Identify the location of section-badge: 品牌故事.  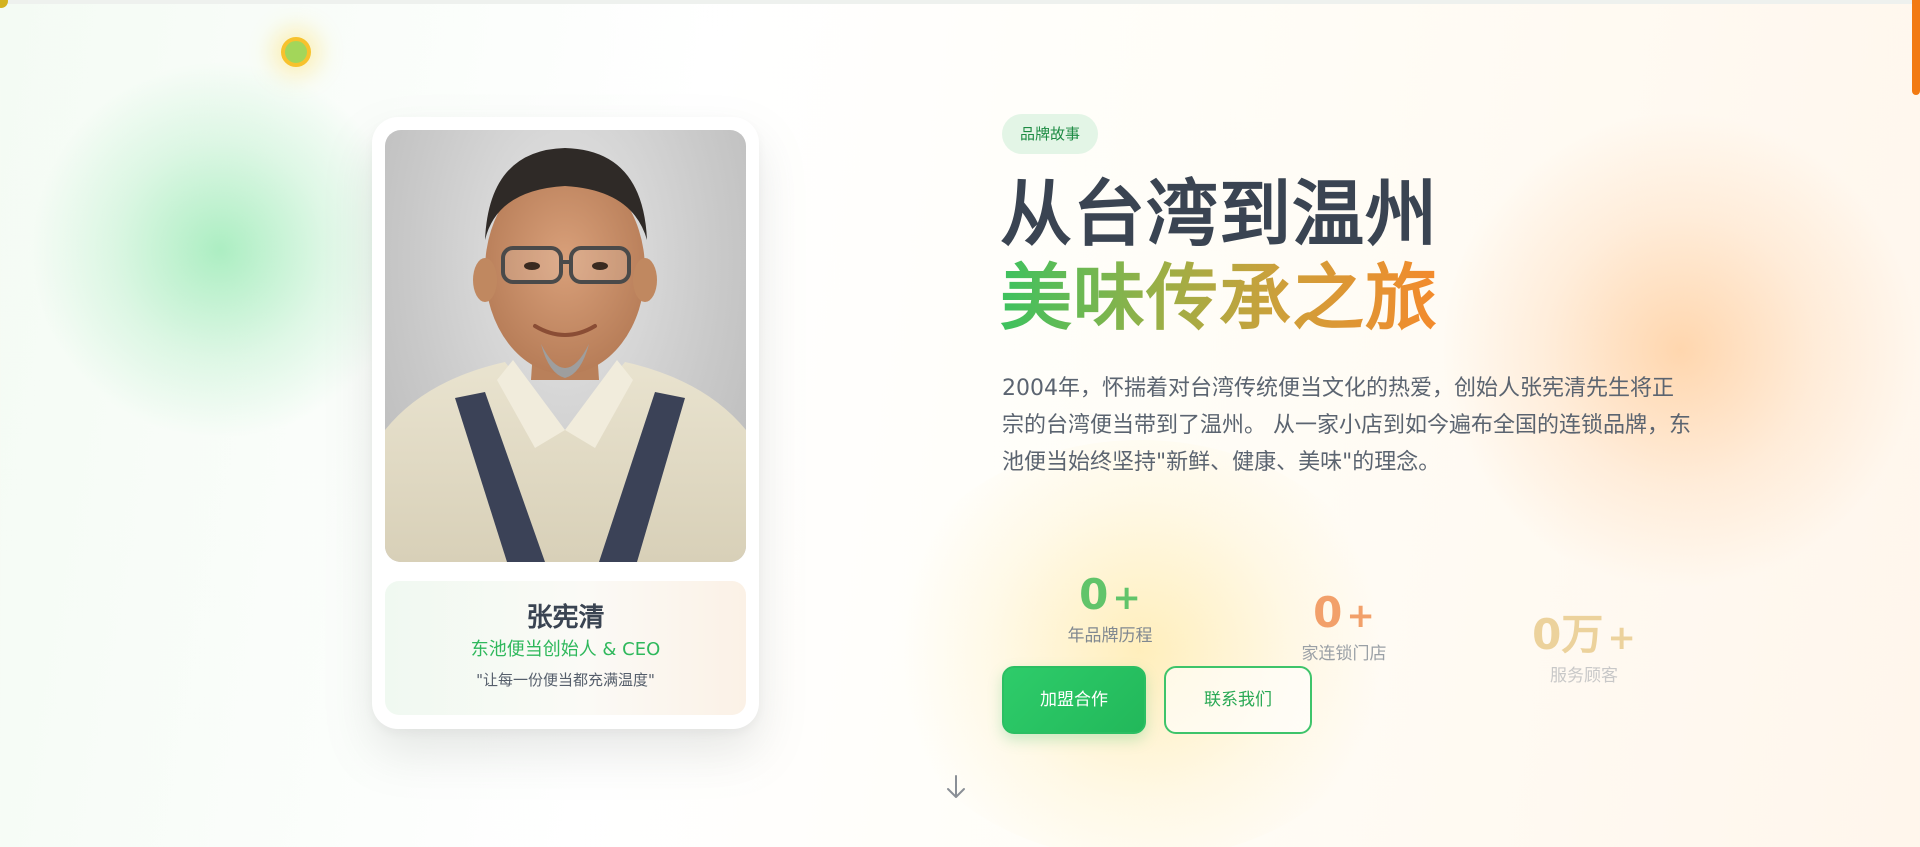
(1050, 134).